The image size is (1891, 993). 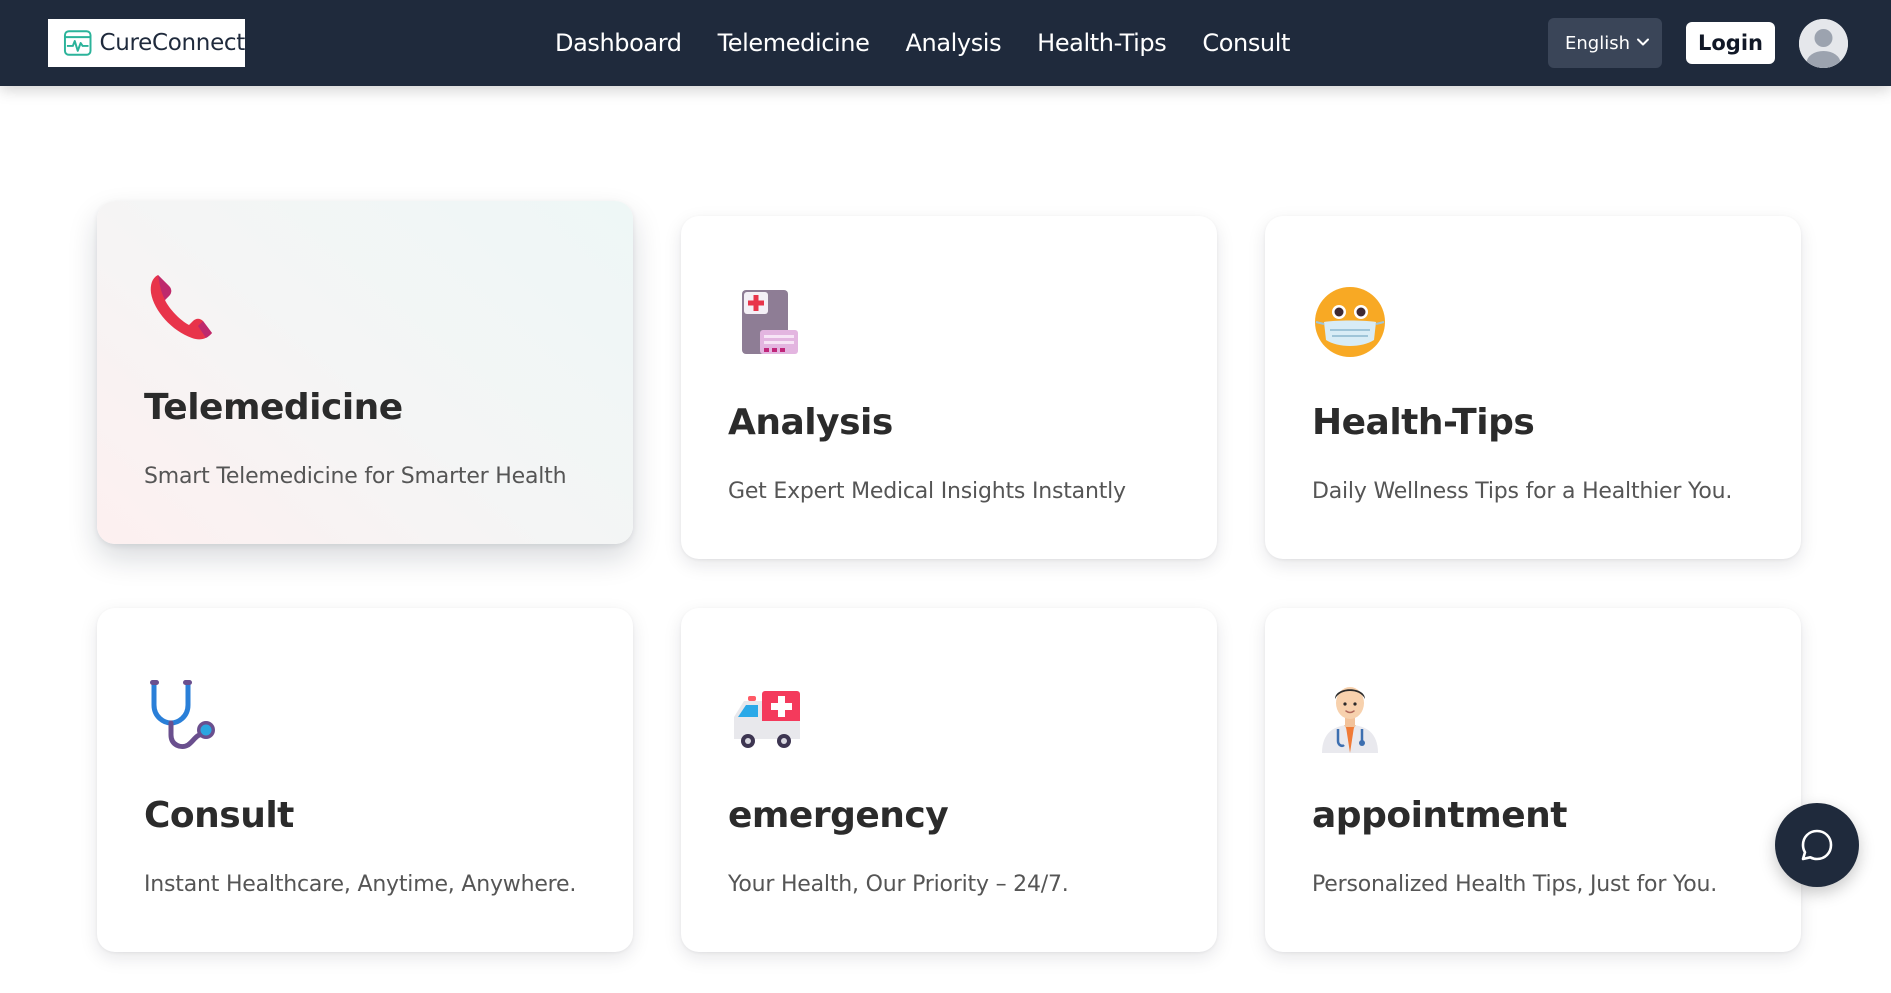 What do you see at coordinates (1643, 42) in the screenshot?
I see `chevron-down-icon` at bounding box center [1643, 42].